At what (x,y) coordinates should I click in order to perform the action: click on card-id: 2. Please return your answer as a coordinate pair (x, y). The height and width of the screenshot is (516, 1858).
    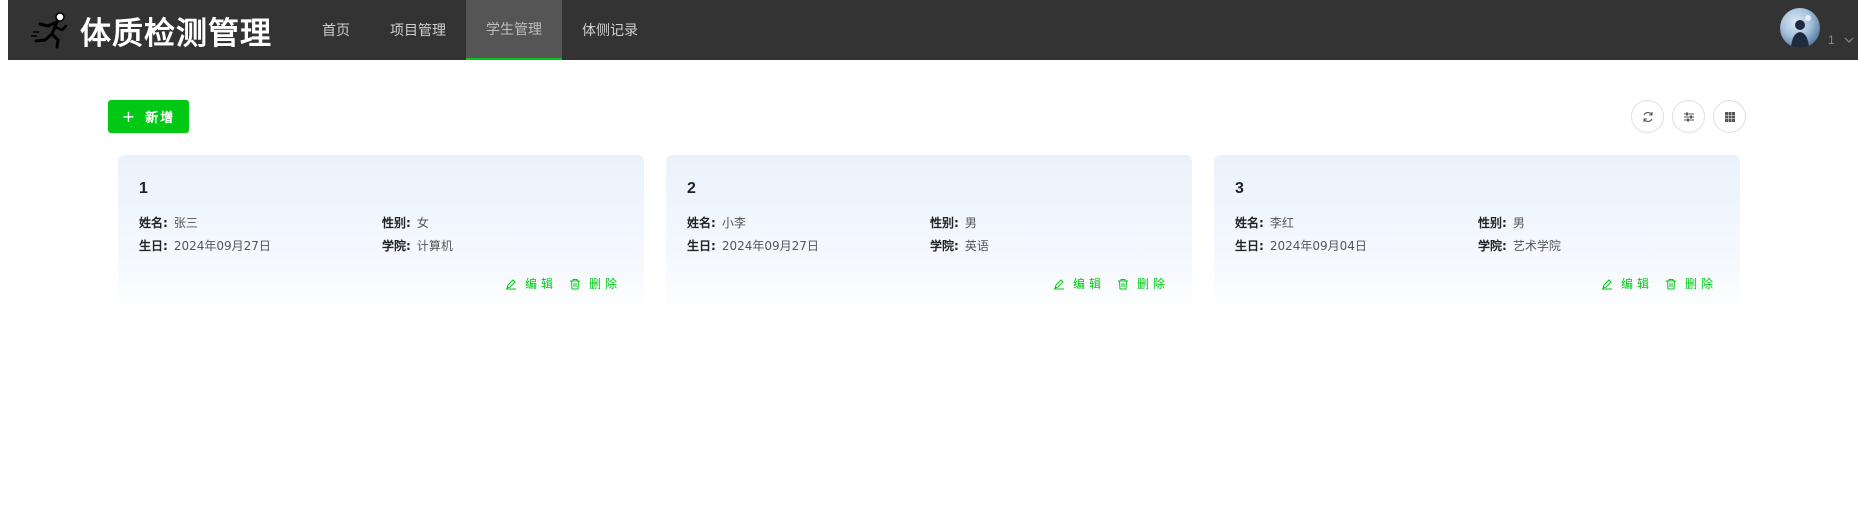
    Looking at the image, I should click on (691, 188).